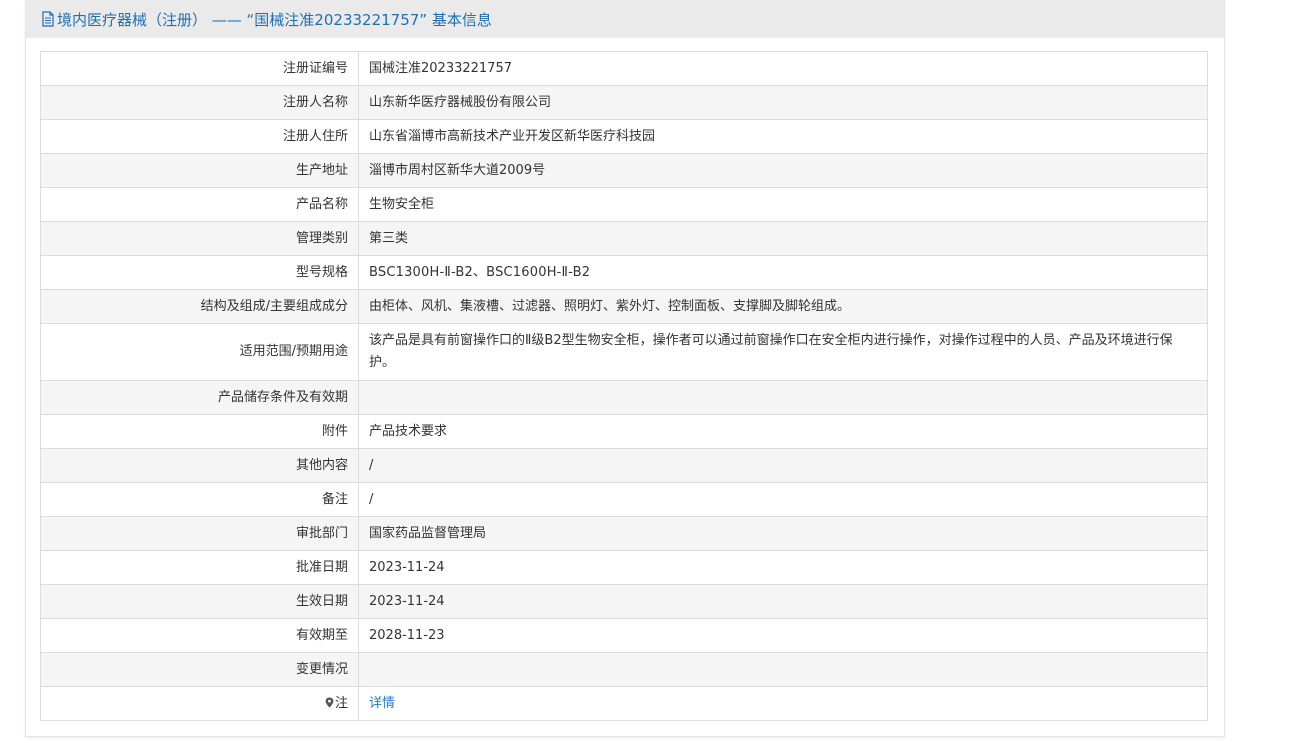 This screenshot has width=1292, height=743. What do you see at coordinates (783, 635) in the screenshot?
I see `row-value: 2028-11-23` at bounding box center [783, 635].